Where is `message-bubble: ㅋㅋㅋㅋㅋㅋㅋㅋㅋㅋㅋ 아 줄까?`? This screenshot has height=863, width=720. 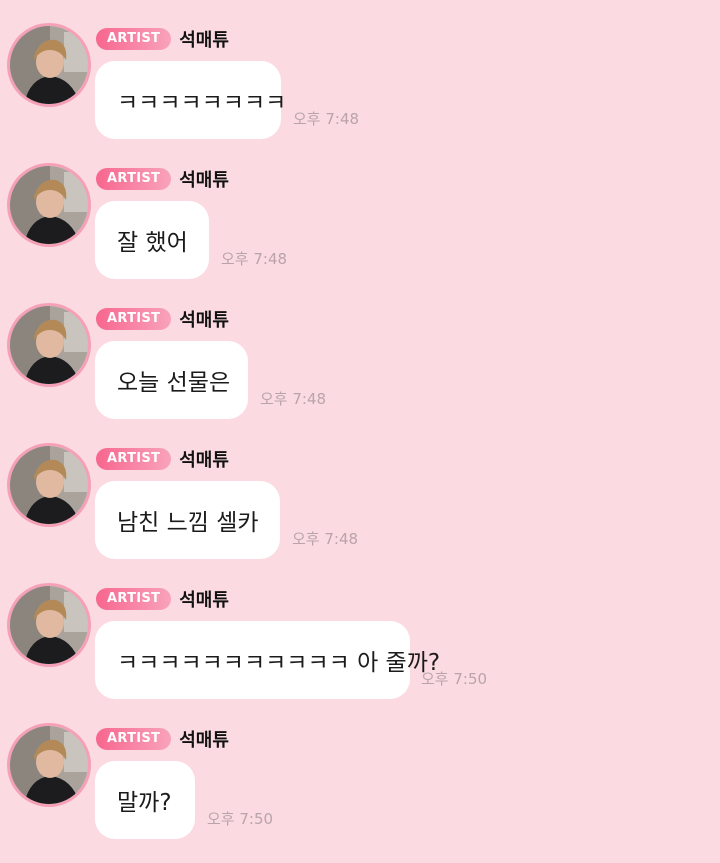 message-bubble: ㅋㅋㅋㅋㅋㅋㅋㅋㅋㅋㅋ 아 줄까? is located at coordinates (267, 660).